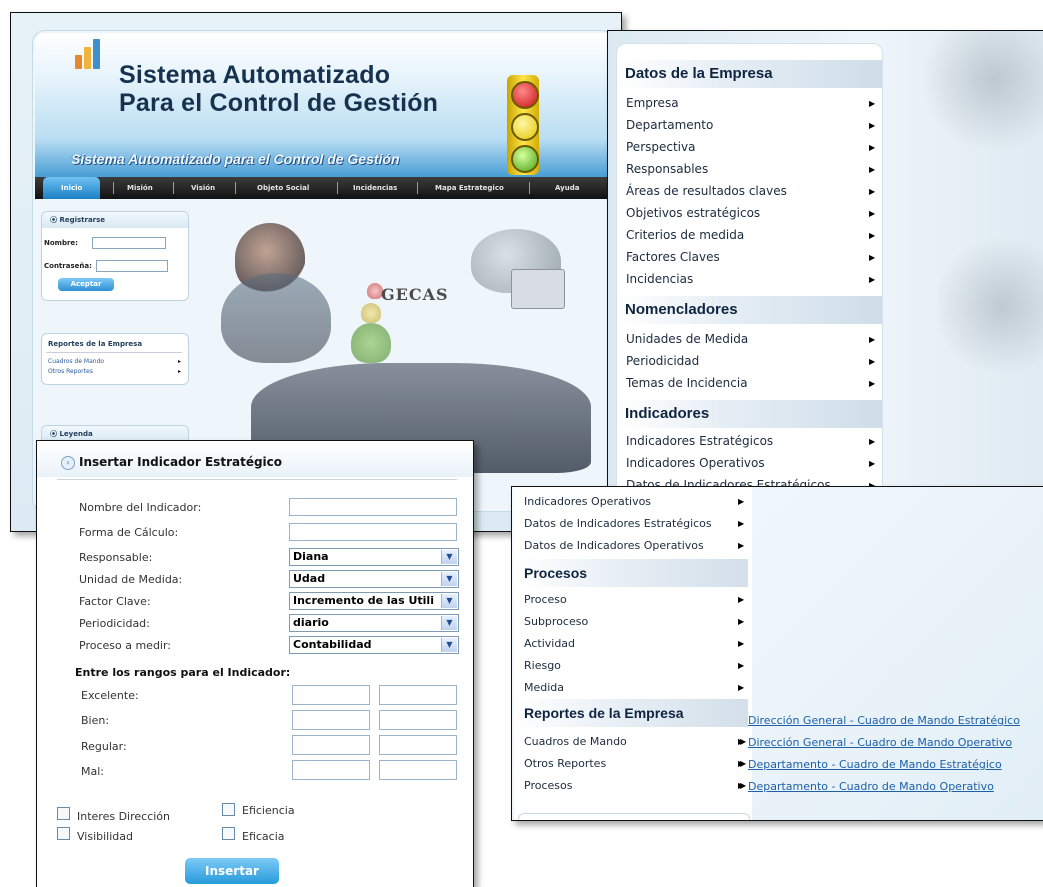 The height and width of the screenshot is (887, 1043). What do you see at coordinates (140, 188) in the screenshot?
I see `nav-mision: Misión` at bounding box center [140, 188].